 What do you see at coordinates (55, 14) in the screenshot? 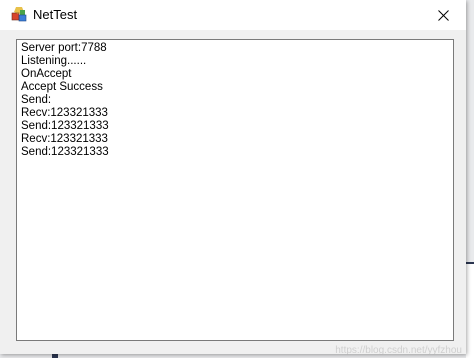
I see `window-title: NetTest` at bounding box center [55, 14].